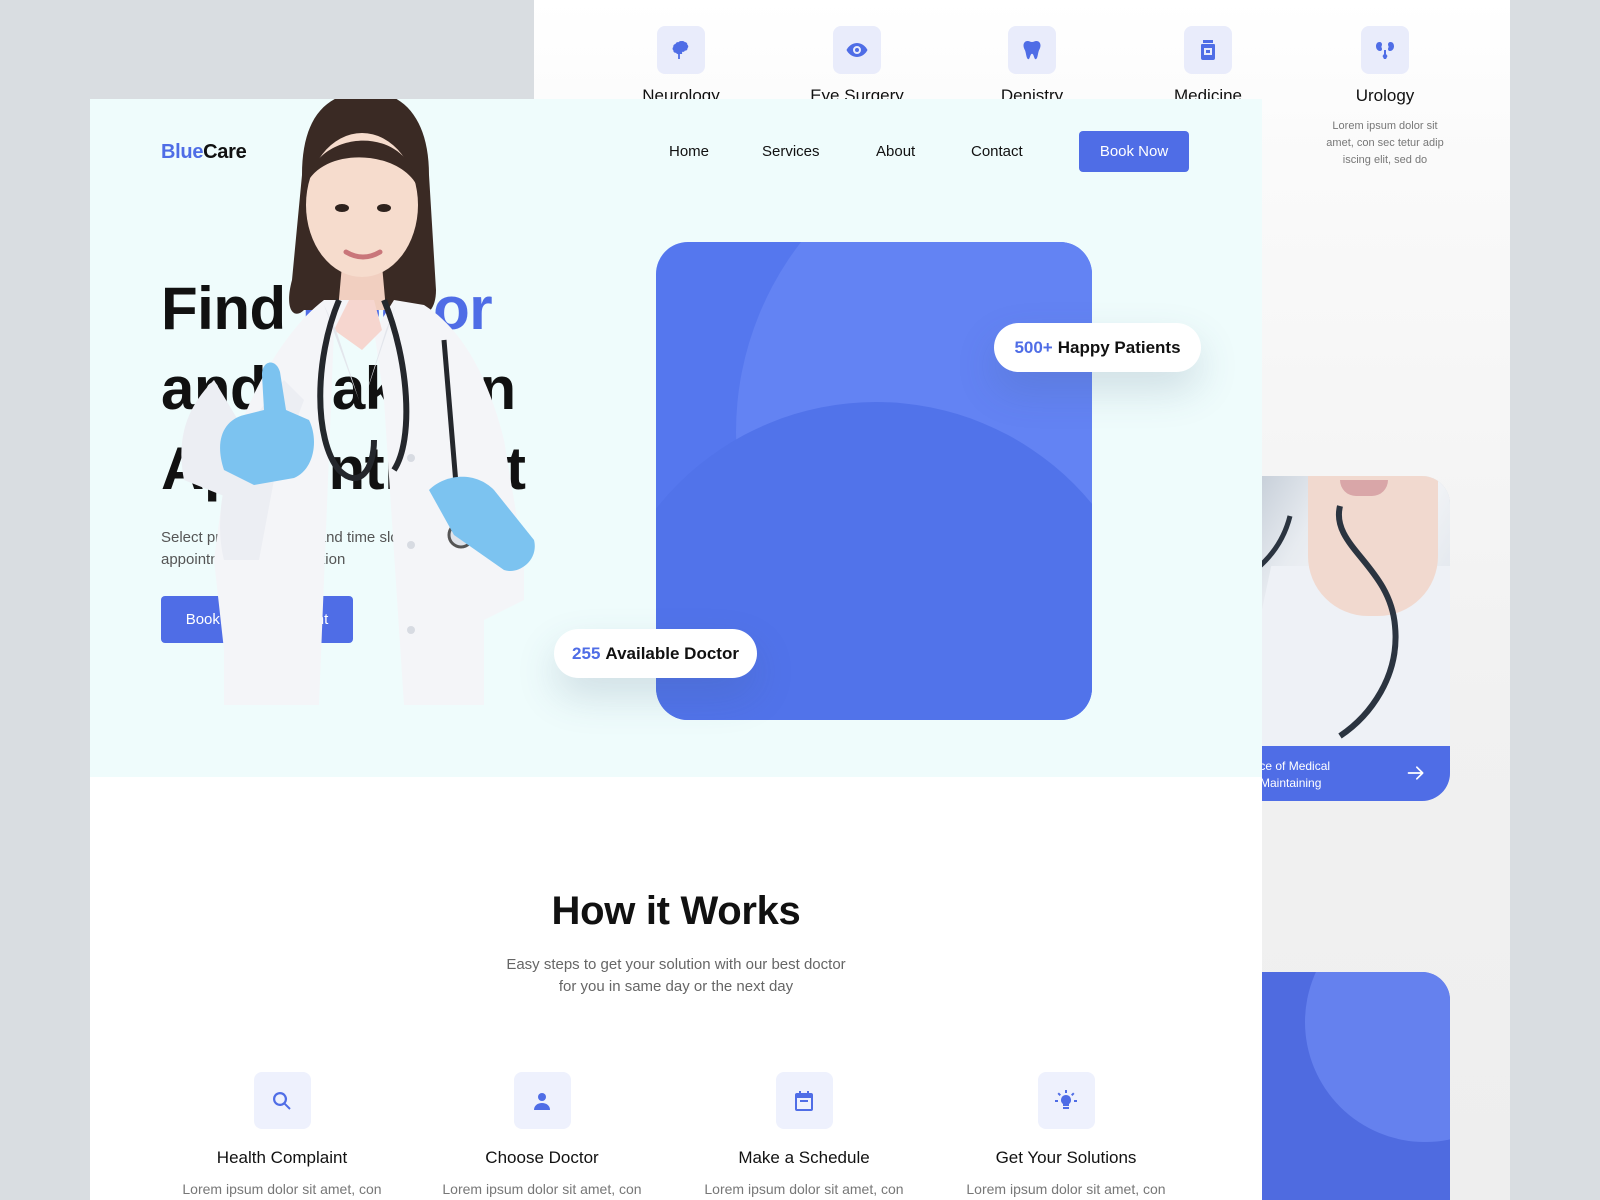  I want to click on service-neurology: Neurology, so click(681, 53).